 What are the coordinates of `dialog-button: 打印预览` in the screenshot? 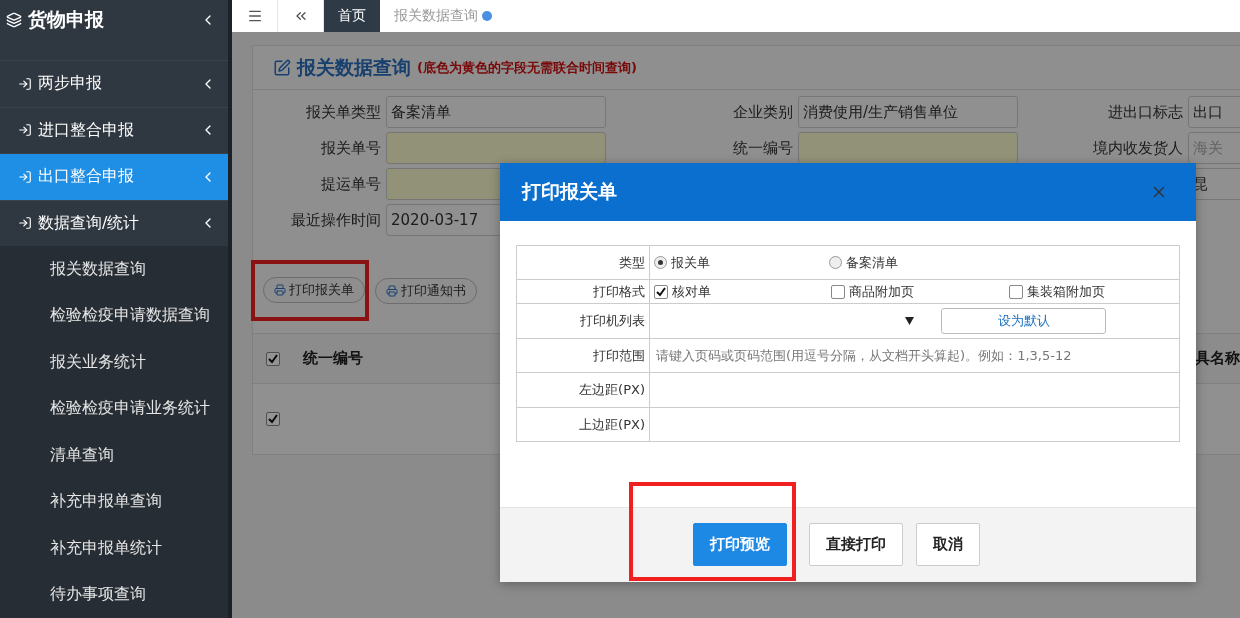 It's located at (740, 544).